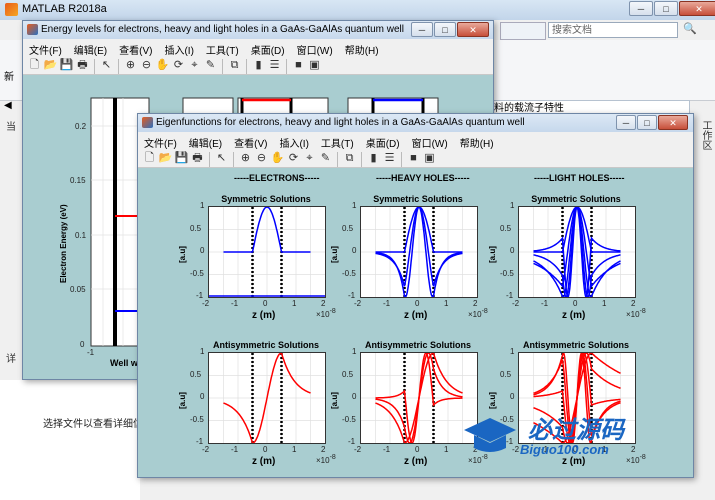 The height and width of the screenshot is (500, 715). What do you see at coordinates (206, 303) in the screenshot?
I see `electrons-symmetric-xtick: -2` at bounding box center [206, 303].